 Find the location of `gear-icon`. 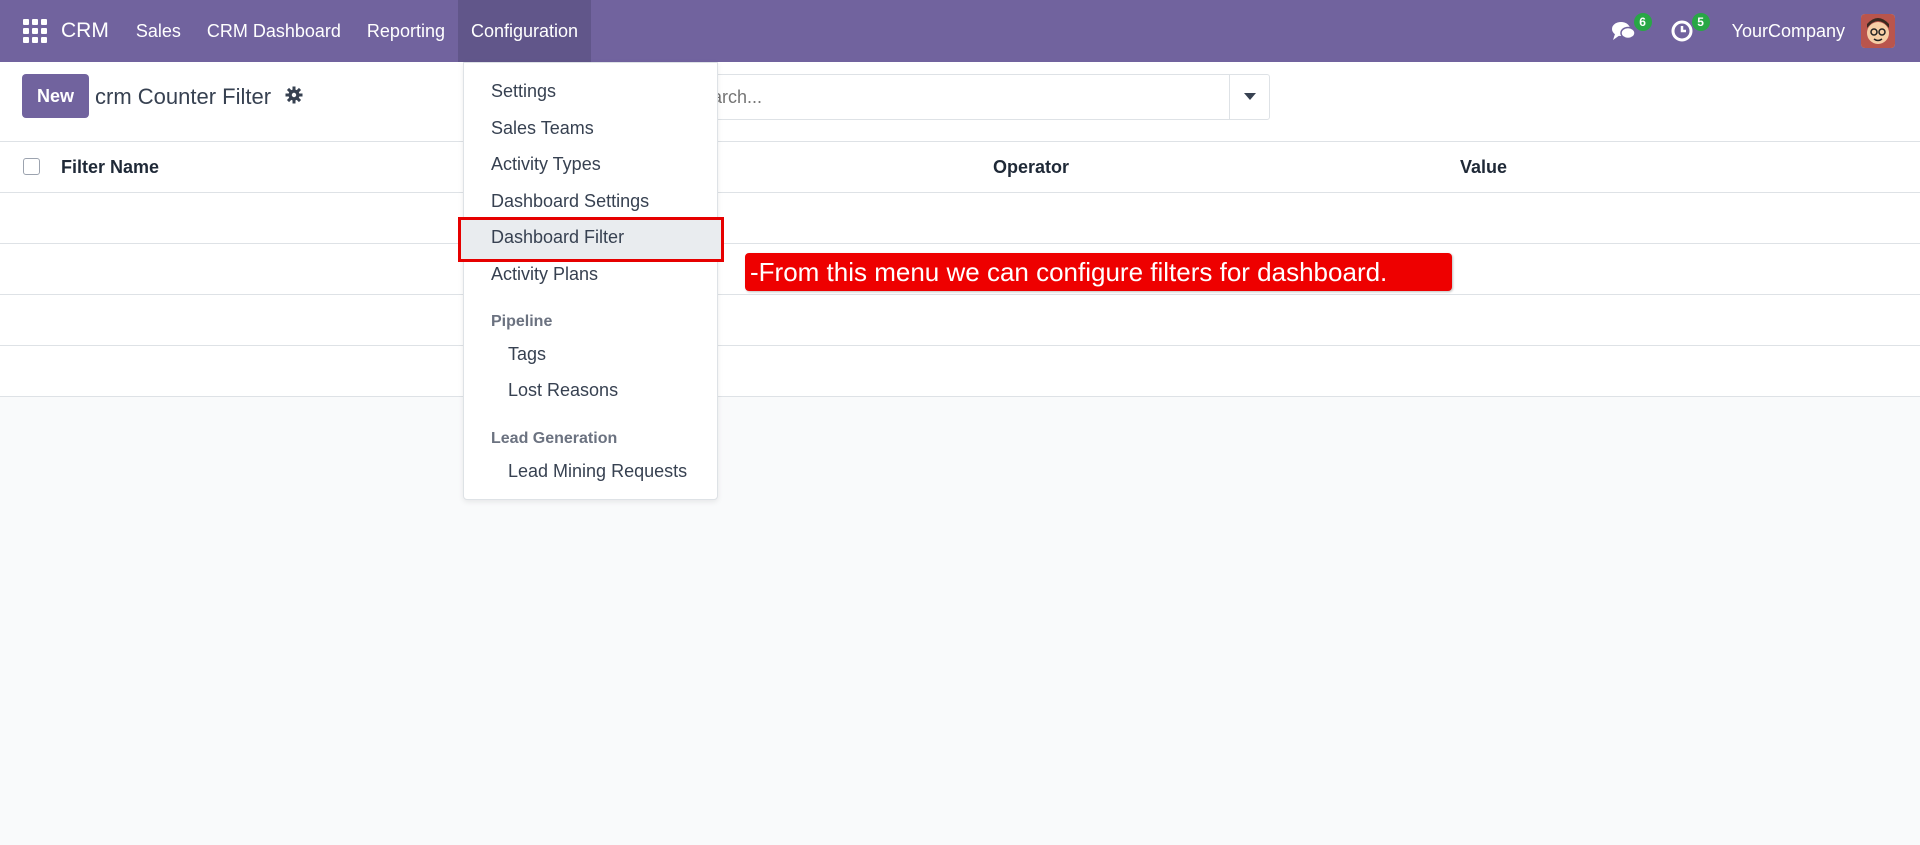

gear-icon is located at coordinates (294, 95).